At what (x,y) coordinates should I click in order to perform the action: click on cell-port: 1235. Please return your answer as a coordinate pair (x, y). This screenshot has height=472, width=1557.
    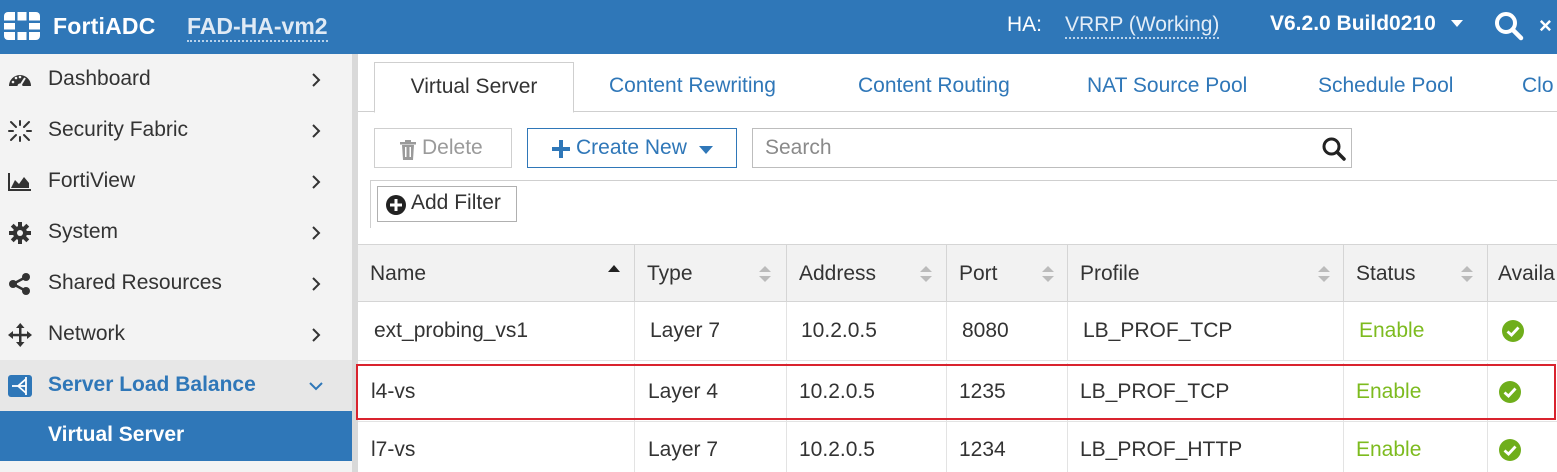
    Looking at the image, I should click on (982, 391).